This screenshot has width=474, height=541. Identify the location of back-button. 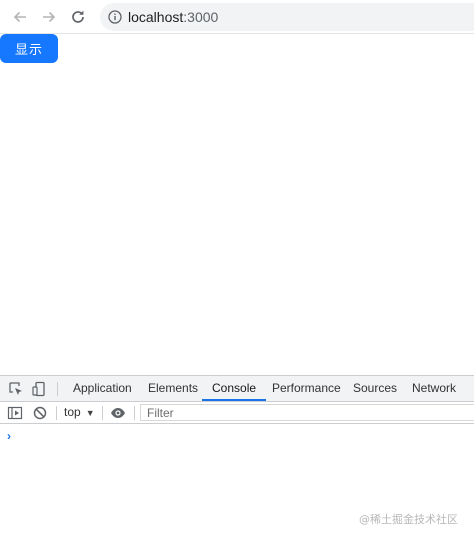
(20, 17).